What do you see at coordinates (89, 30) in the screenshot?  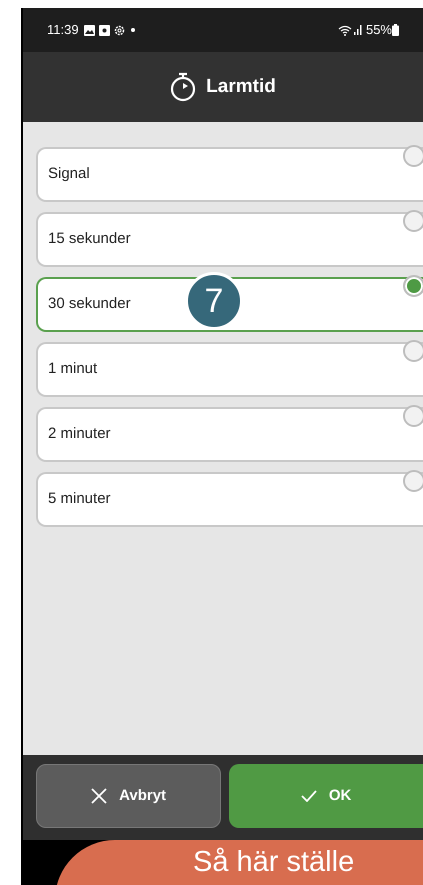 I see `image-icon` at bounding box center [89, 30].